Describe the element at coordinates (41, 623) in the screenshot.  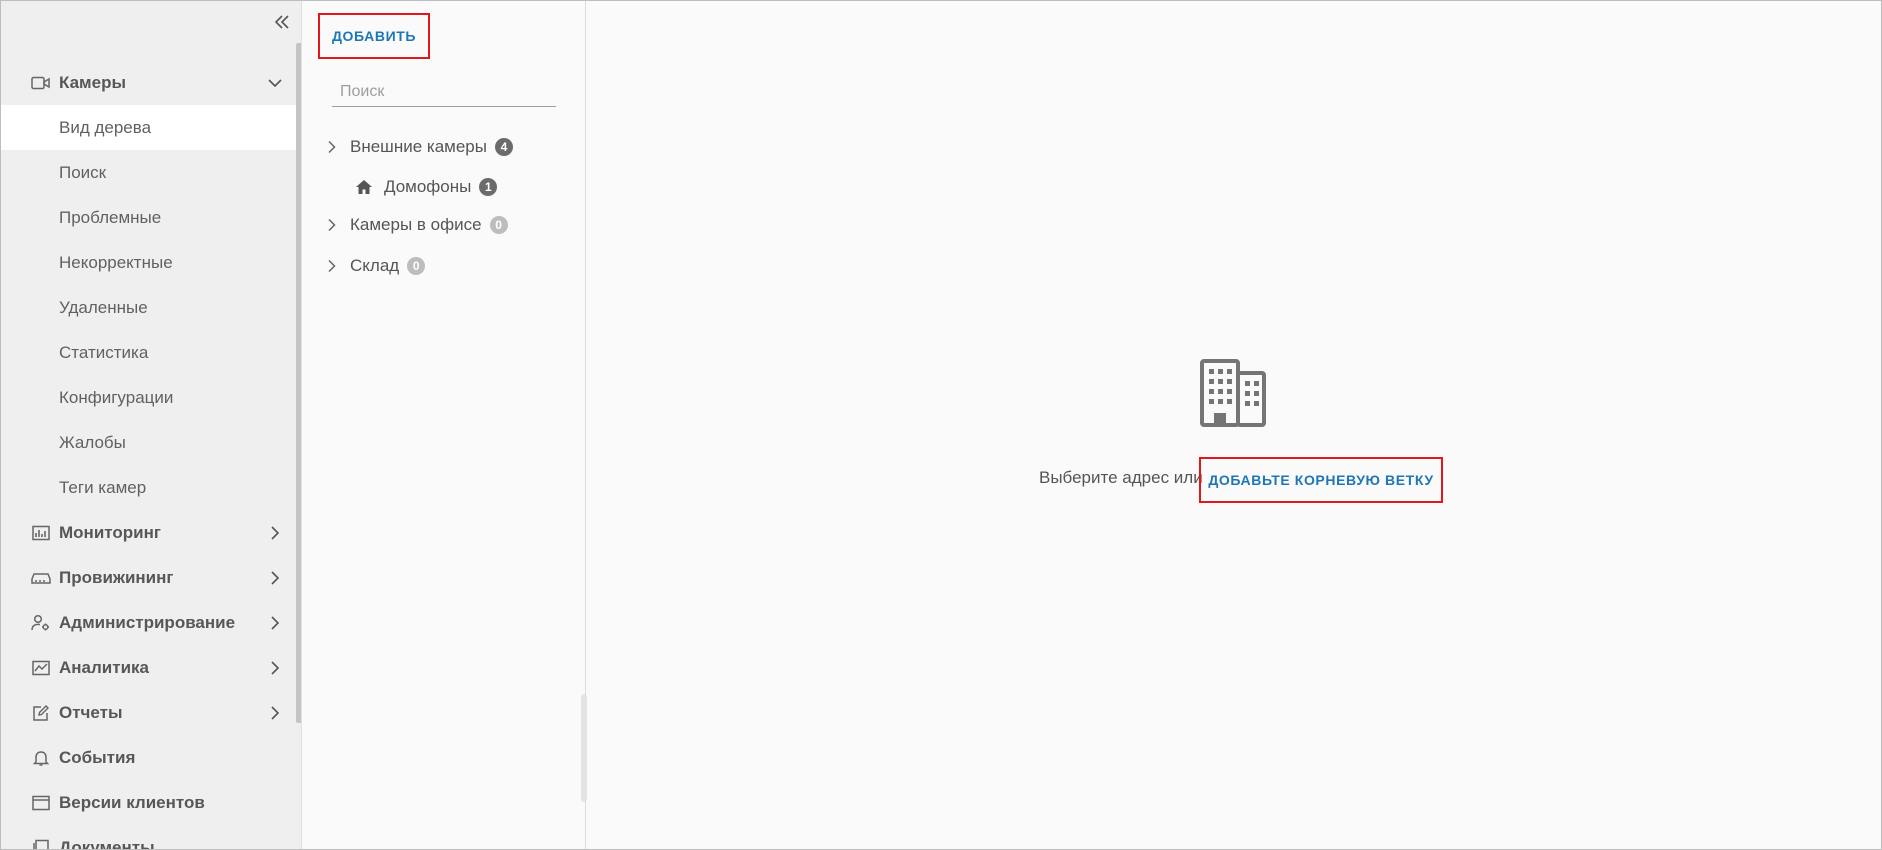
I see `user-settings-icon` at that location.